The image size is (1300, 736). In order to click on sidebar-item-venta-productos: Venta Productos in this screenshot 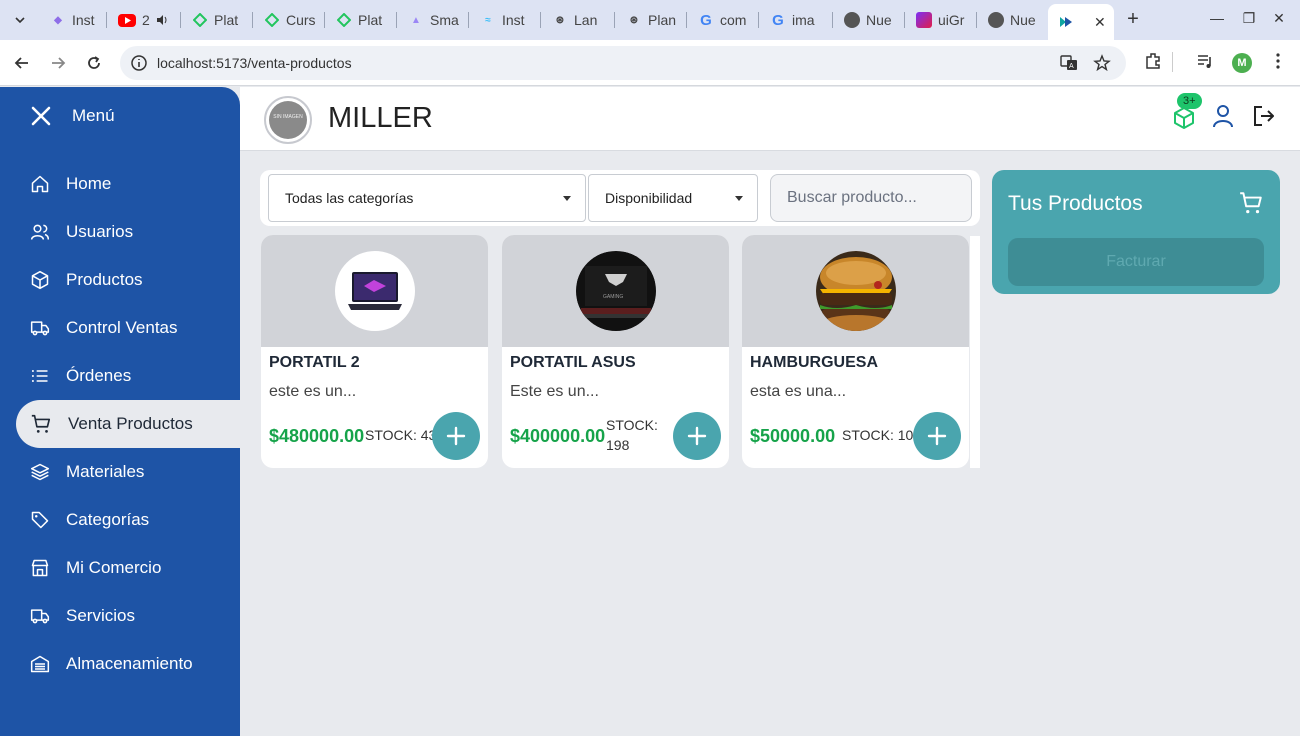, I will do `click(128, 424)`.